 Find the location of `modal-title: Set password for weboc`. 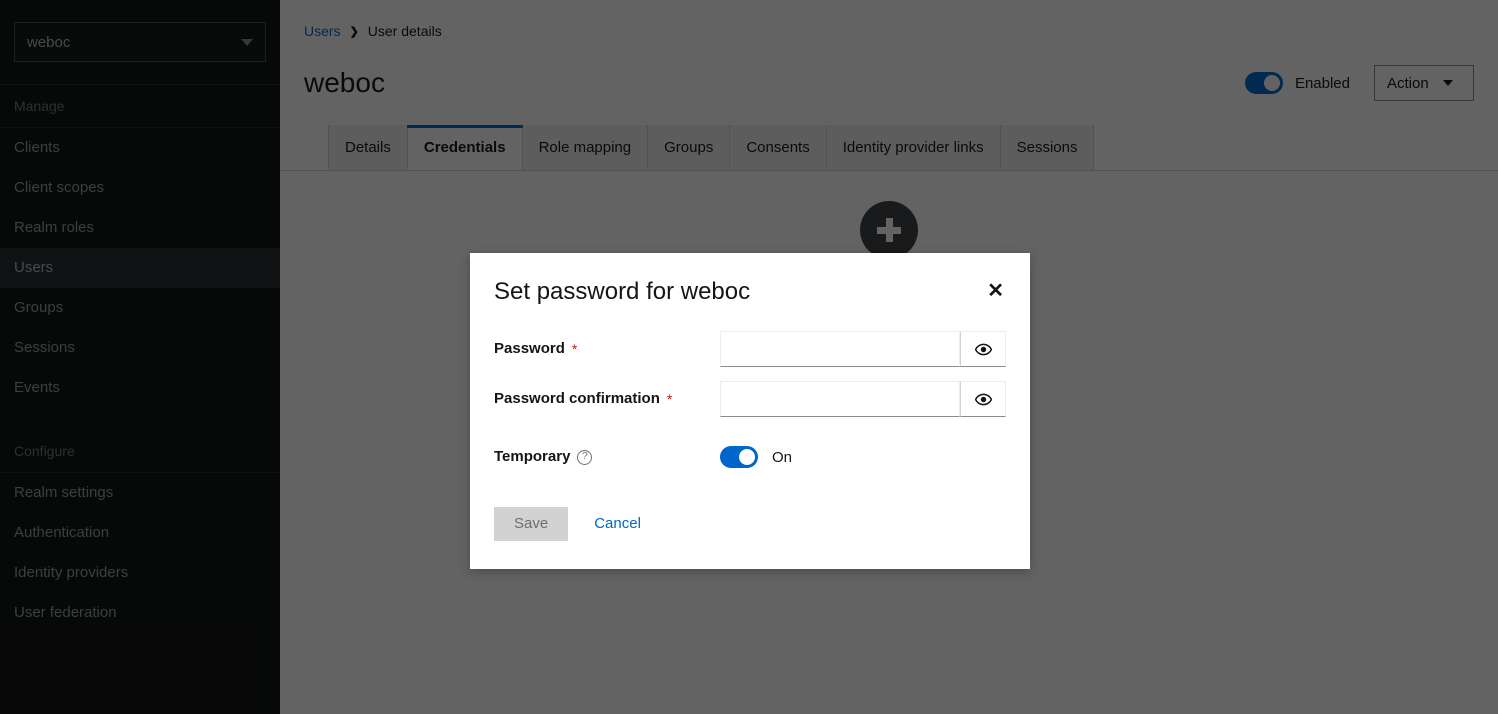

modal-title: Set password for weboc is located at coordinates (622, 291).